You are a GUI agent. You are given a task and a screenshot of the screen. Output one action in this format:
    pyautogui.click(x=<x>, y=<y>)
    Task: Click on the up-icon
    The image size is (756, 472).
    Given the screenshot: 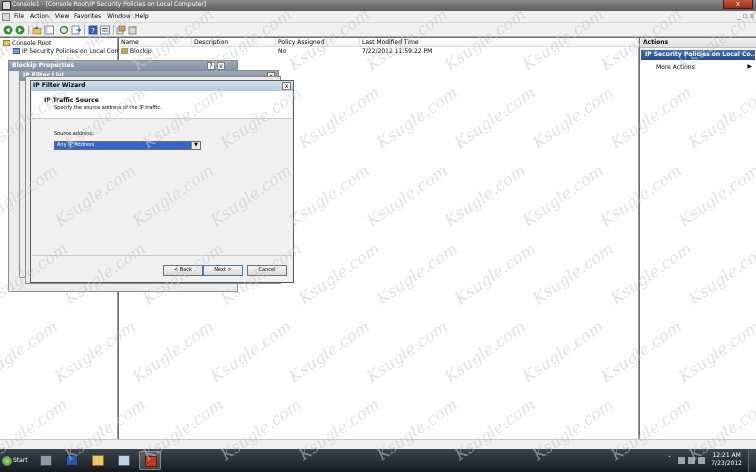 What is the action you would take?
    pyautogui.click(x=37, y=30)
    